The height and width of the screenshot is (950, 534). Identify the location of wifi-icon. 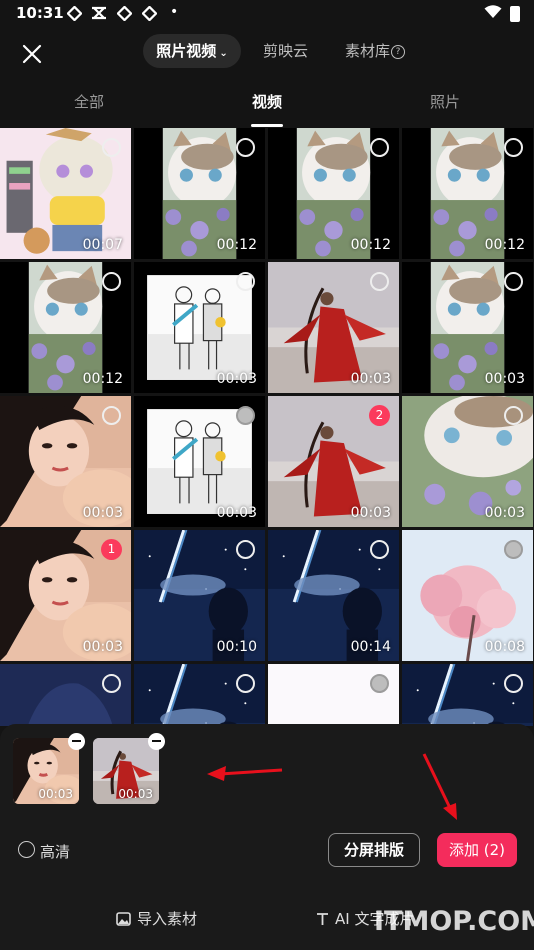
(493, 13).